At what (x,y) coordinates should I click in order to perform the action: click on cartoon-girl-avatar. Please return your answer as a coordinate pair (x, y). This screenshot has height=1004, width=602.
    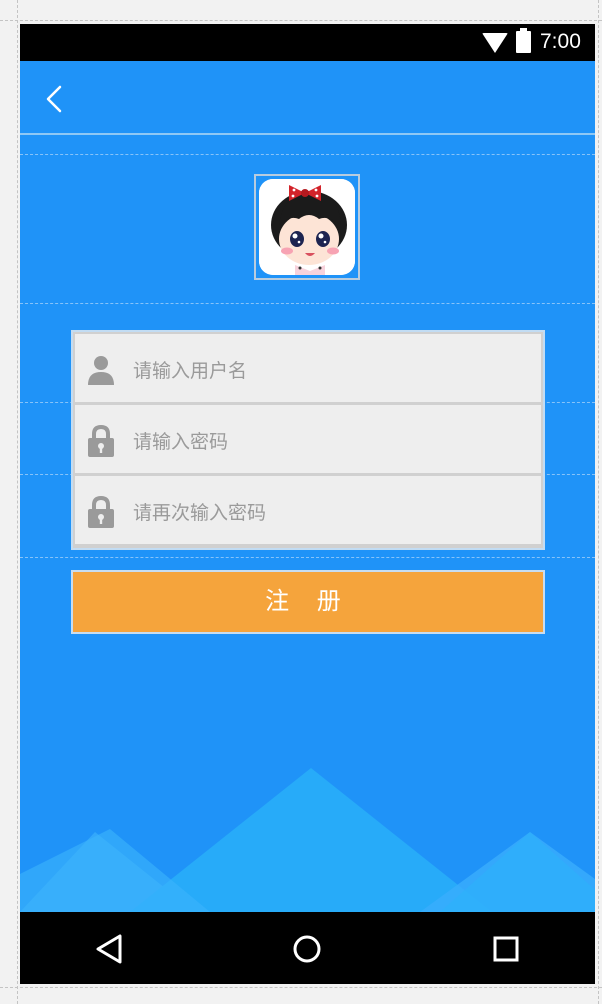
    Looking at the image, I should click on (307, 227).